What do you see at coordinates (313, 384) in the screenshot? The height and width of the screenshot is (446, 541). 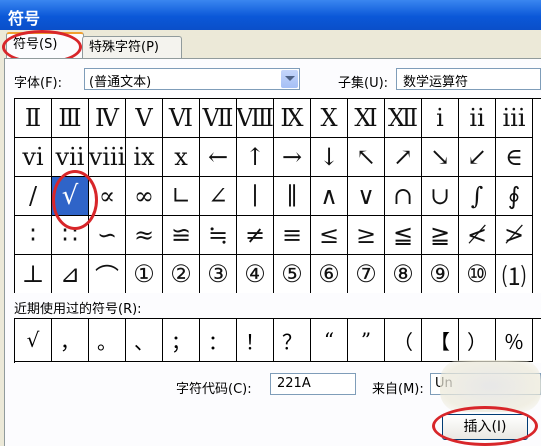 I see `char-code-input: 221A` at bounding box center [313, 384].